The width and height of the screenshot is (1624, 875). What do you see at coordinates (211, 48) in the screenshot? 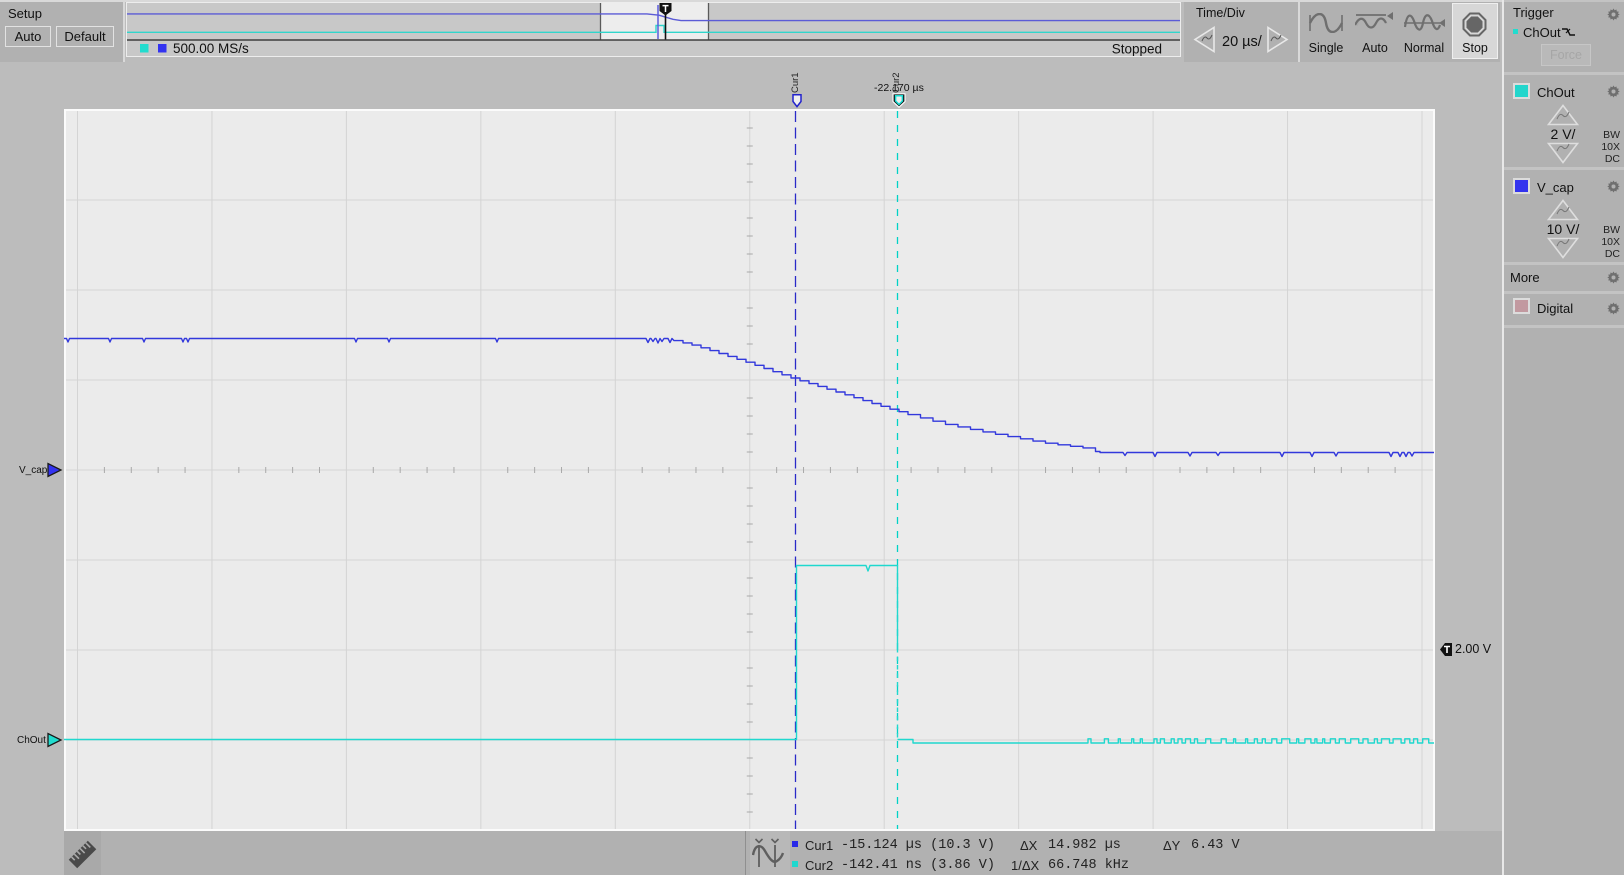
I see `svg-text: 500.00 MS/s` at bounding box center [211, 48].